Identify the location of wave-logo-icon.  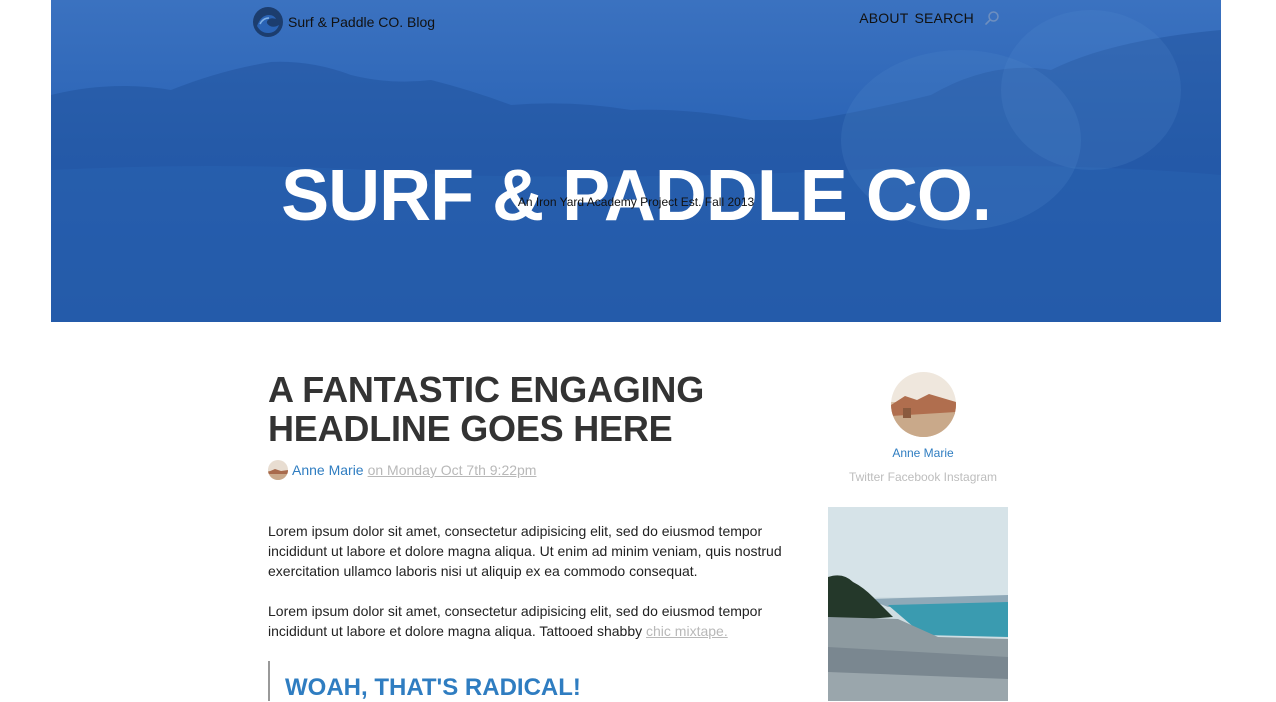
(268, 22).